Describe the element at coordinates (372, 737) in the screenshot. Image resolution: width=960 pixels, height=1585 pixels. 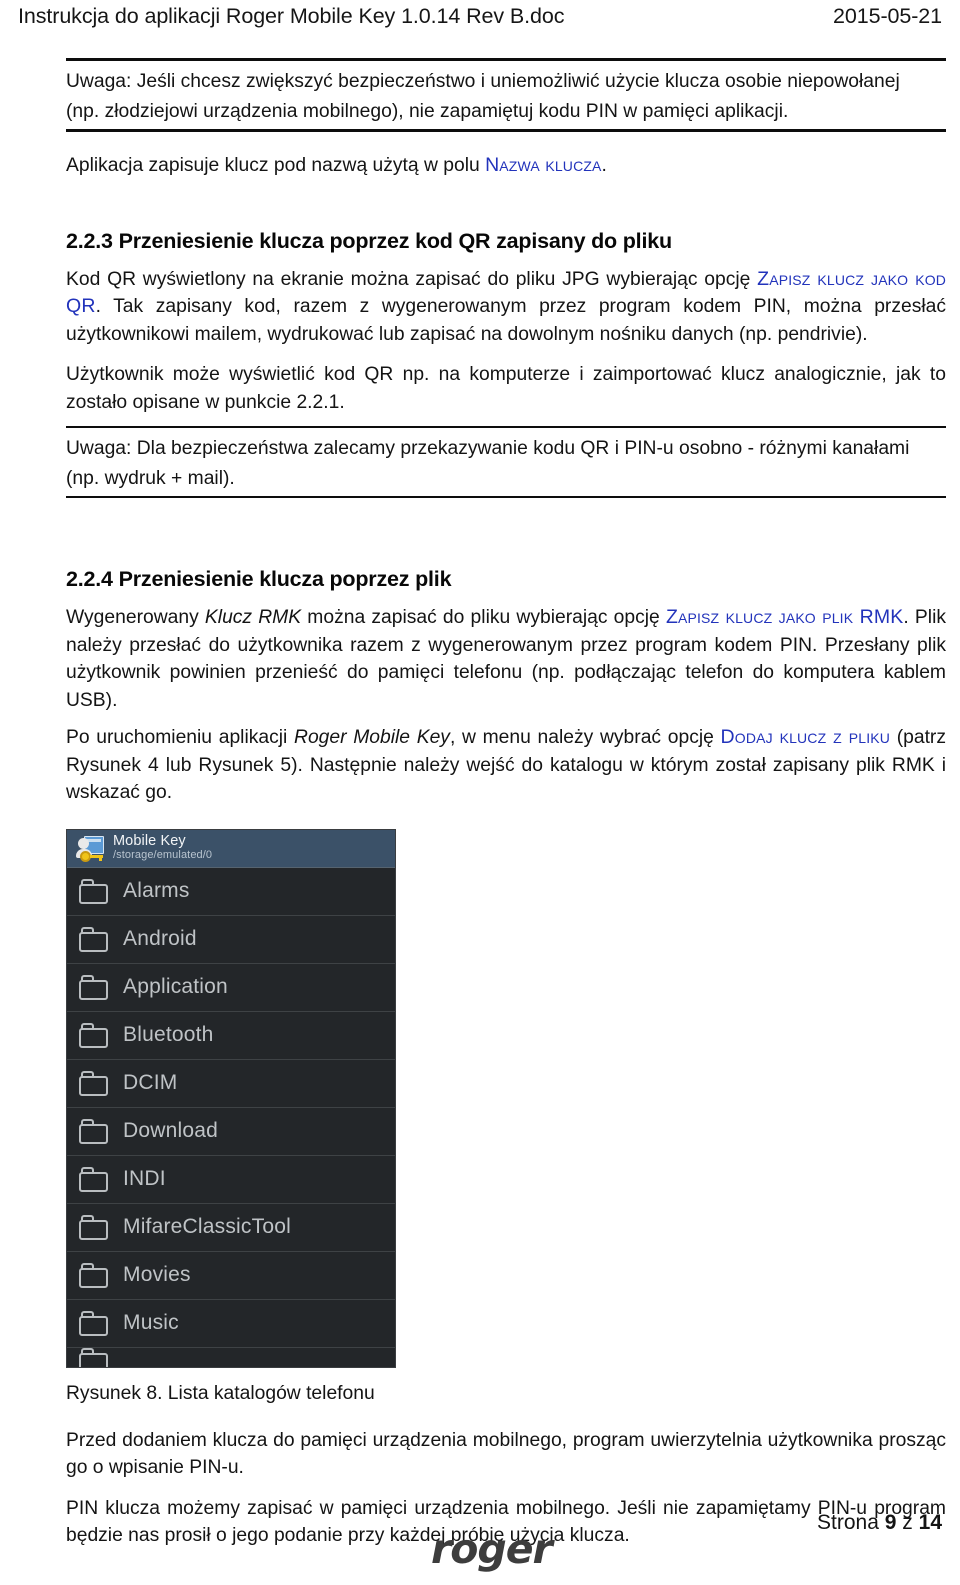
I see `p-run-italic-roger-mobile-key: Roger Mobile Key` at that location.